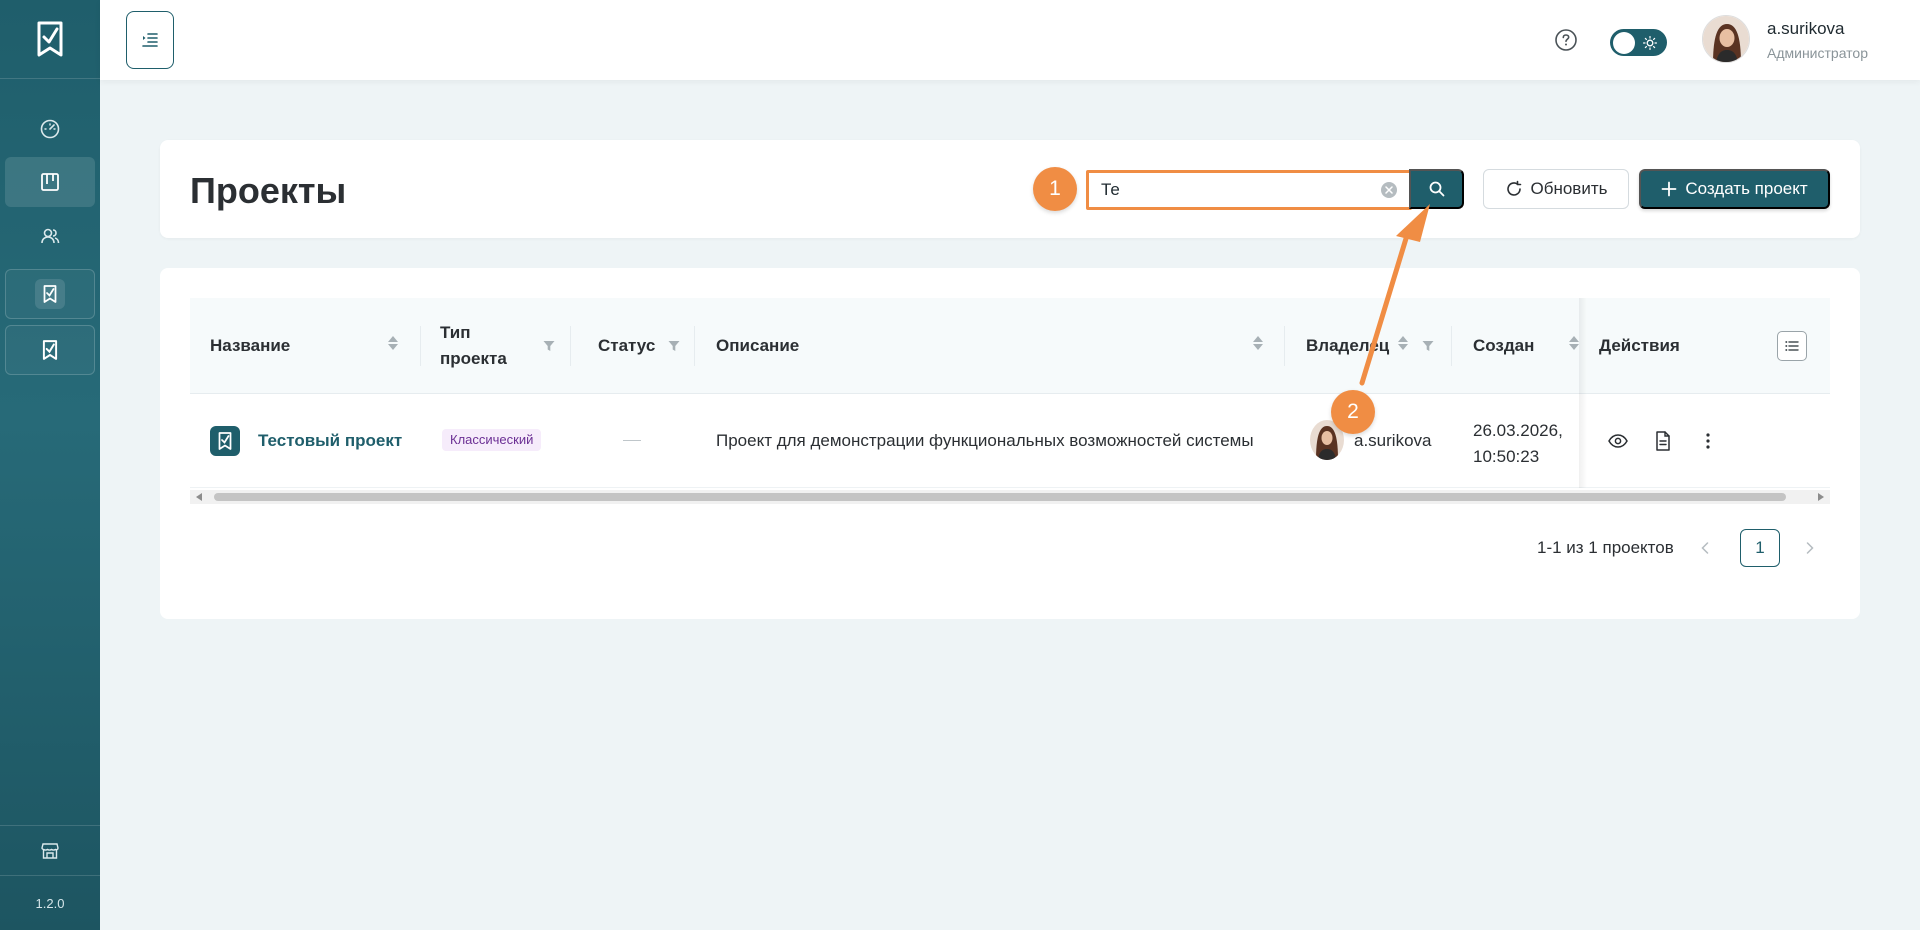 This screenshot has width=1920, height=930. Describe the element at coordinates (225, 441) in the screenshot. I see `project-icon` at that location.